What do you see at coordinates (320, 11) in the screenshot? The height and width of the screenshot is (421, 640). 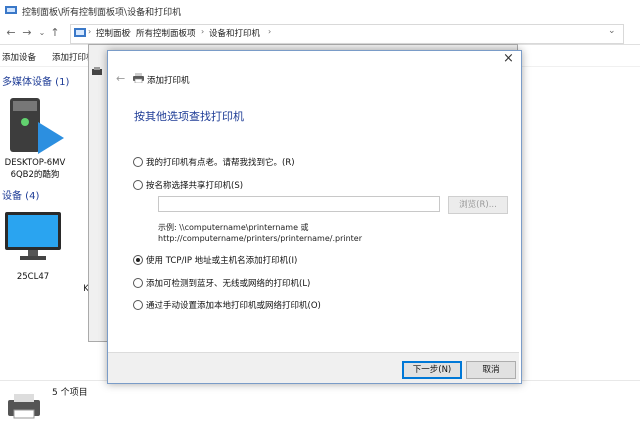 I see `explorer-titlebar: 控制面板\所有控制面板项\设备和打印机` at bounding box center [320, 11].